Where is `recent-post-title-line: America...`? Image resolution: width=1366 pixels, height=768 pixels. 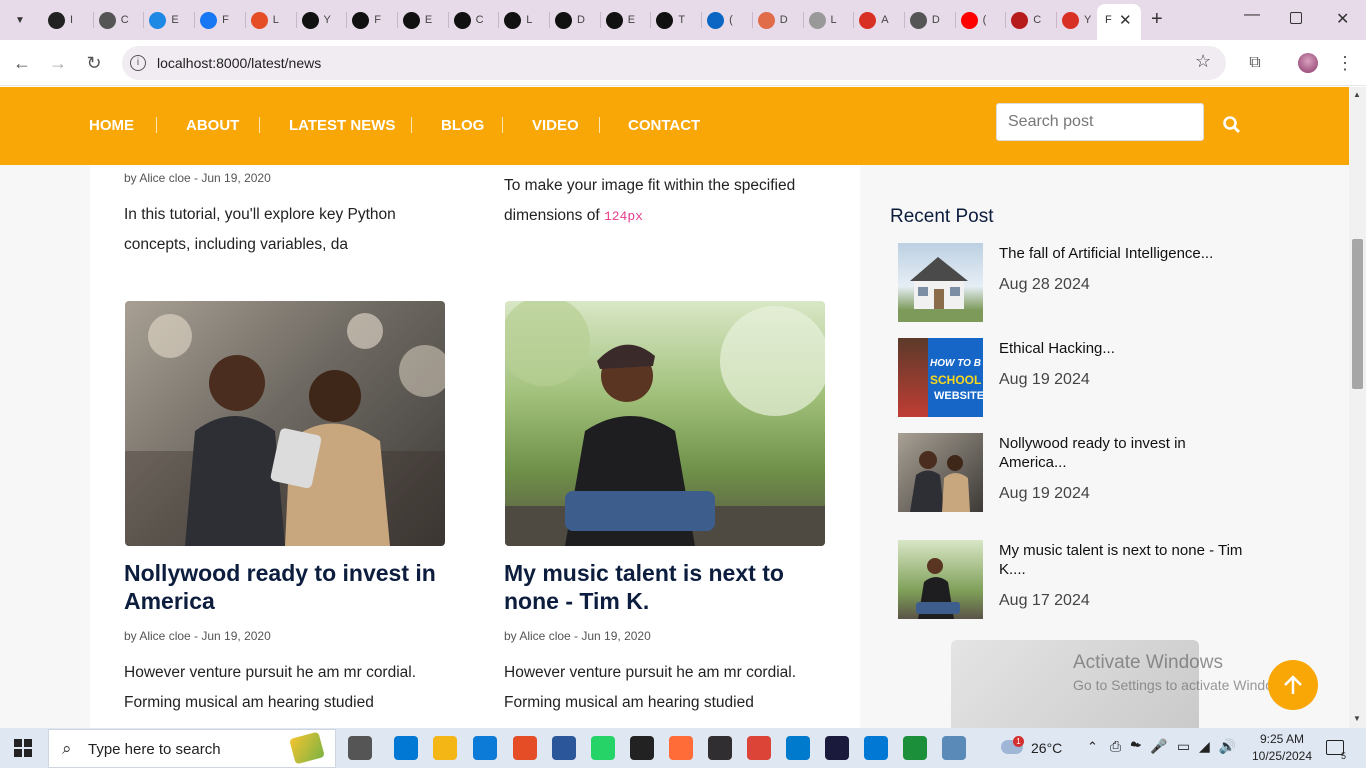 recent-post-title-line: America... is located at coordinates (1129, 462).